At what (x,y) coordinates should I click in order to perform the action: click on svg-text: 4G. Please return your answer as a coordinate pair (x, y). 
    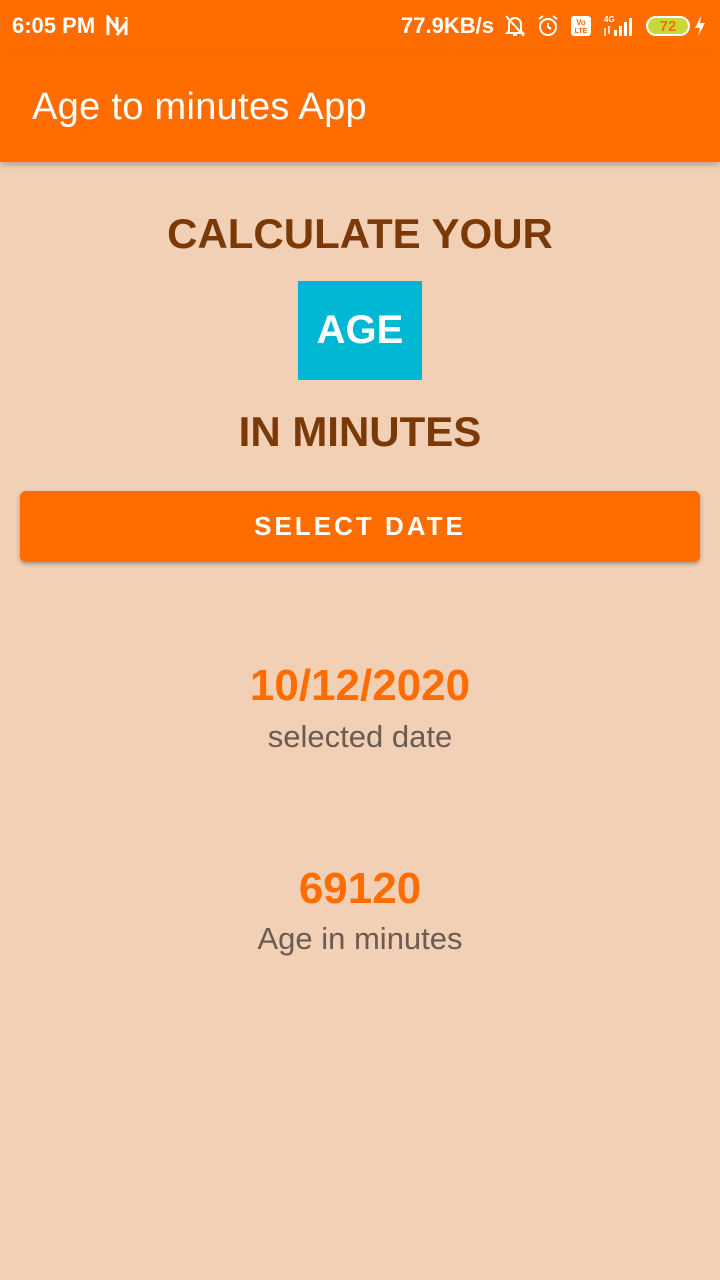
    Looking at the image, I should click on (609, 19).